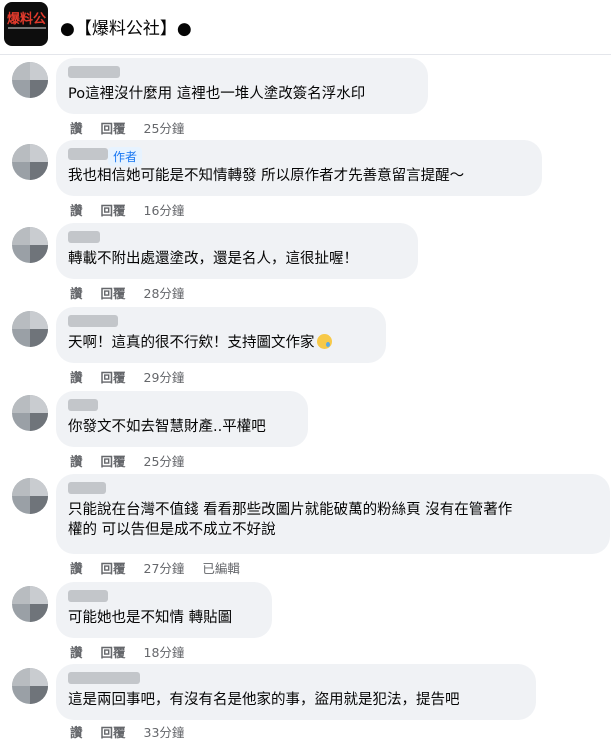 Image resolution: width=611 pixels, height=741 pixels. What do you see at coordinates (172, 530) in the screenshot?
I see `comment-text-line-2: 權的 可以告但是成不成立不好說` at bounding box center [172, 530].